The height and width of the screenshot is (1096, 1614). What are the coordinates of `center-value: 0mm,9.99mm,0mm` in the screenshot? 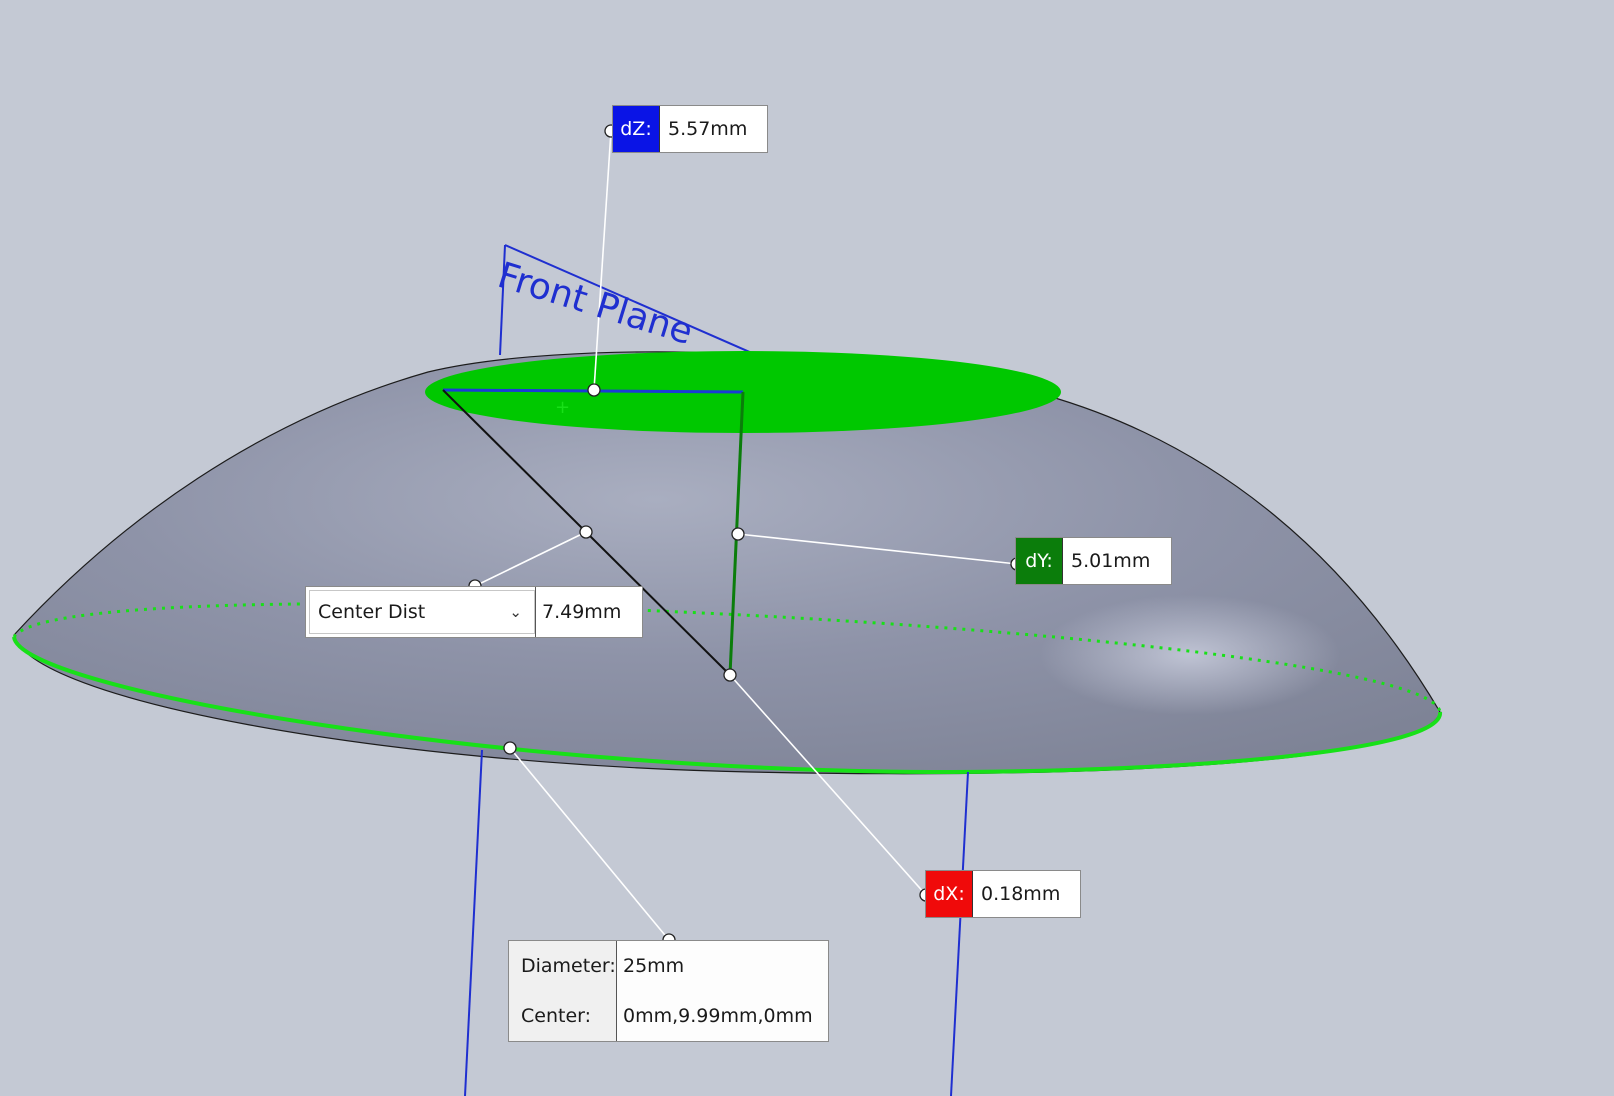 It's located at (722, 1016).